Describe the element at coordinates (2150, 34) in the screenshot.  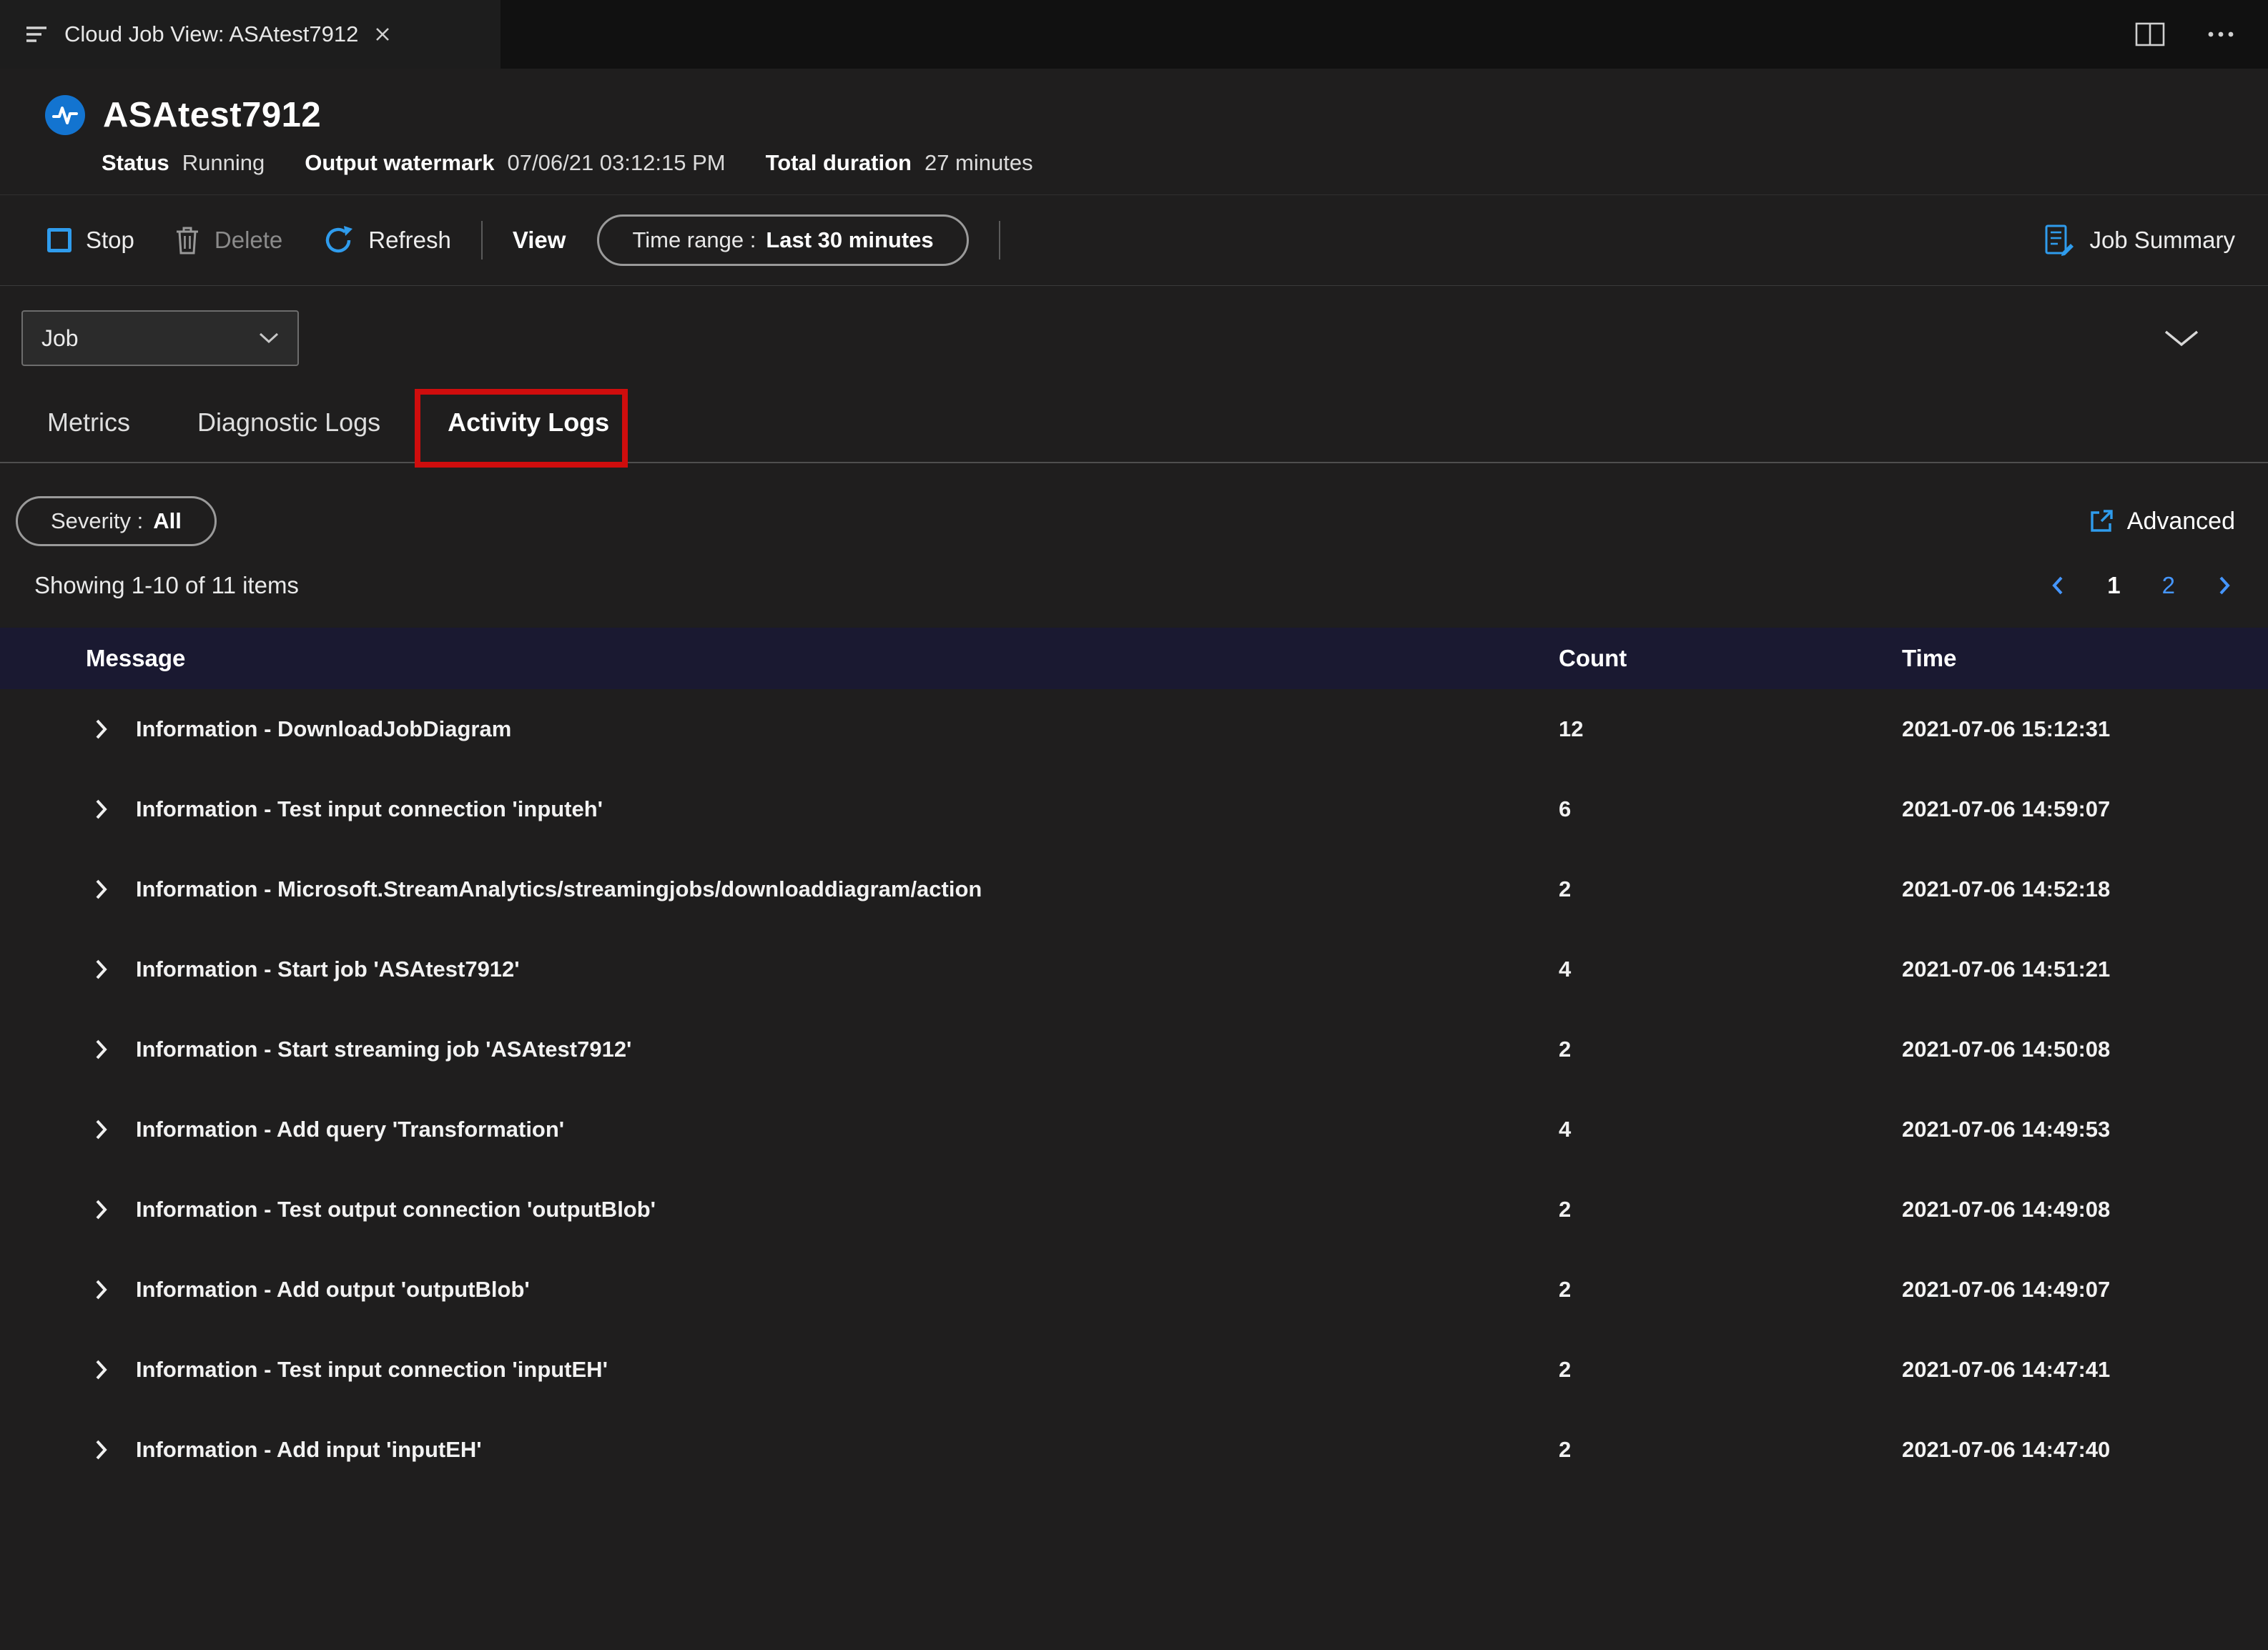
I see `split-editor-icon` at that location.